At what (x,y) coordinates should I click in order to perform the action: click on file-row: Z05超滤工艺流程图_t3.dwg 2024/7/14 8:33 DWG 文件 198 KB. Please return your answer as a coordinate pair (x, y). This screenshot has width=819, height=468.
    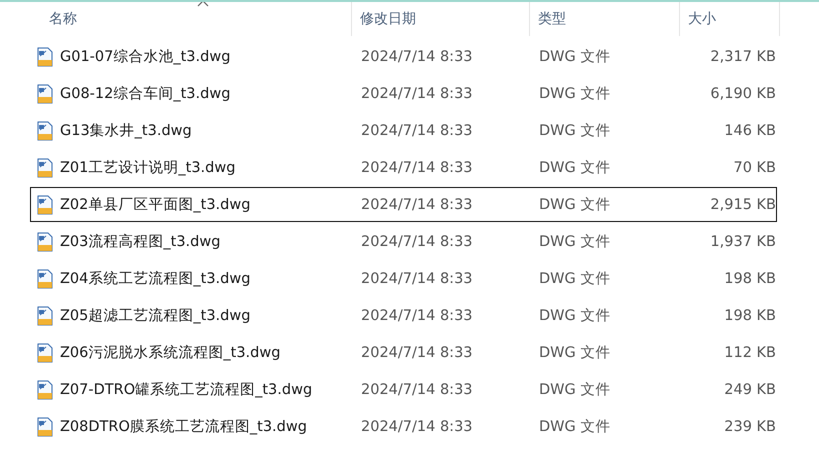
    Looking at the image, I should click on (403, 315).